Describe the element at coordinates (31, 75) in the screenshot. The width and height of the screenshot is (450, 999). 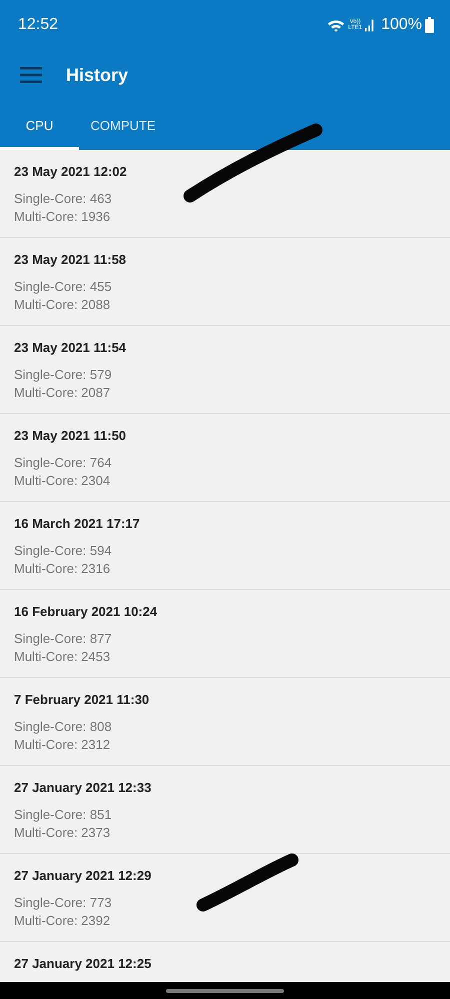
I see `menu-icon` at that location.